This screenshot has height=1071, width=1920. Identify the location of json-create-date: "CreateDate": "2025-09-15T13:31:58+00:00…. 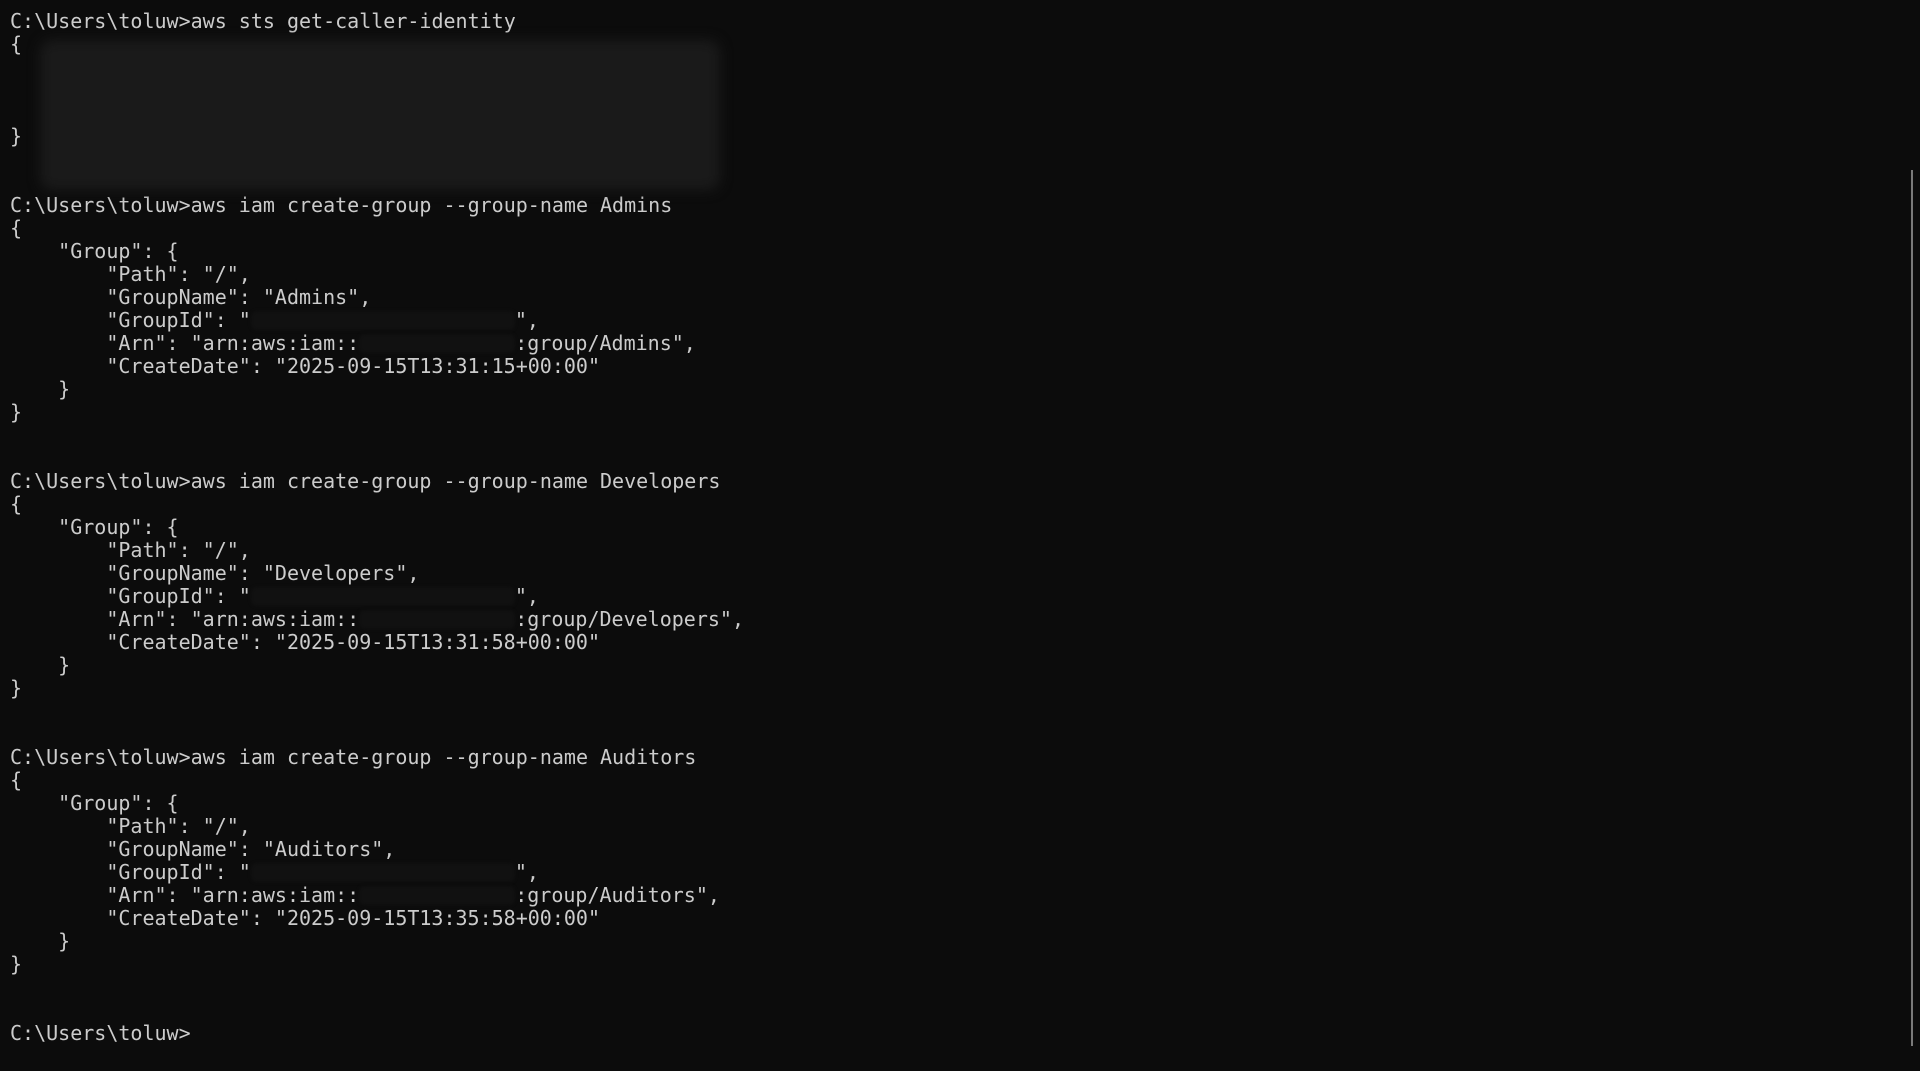
(305, 642).